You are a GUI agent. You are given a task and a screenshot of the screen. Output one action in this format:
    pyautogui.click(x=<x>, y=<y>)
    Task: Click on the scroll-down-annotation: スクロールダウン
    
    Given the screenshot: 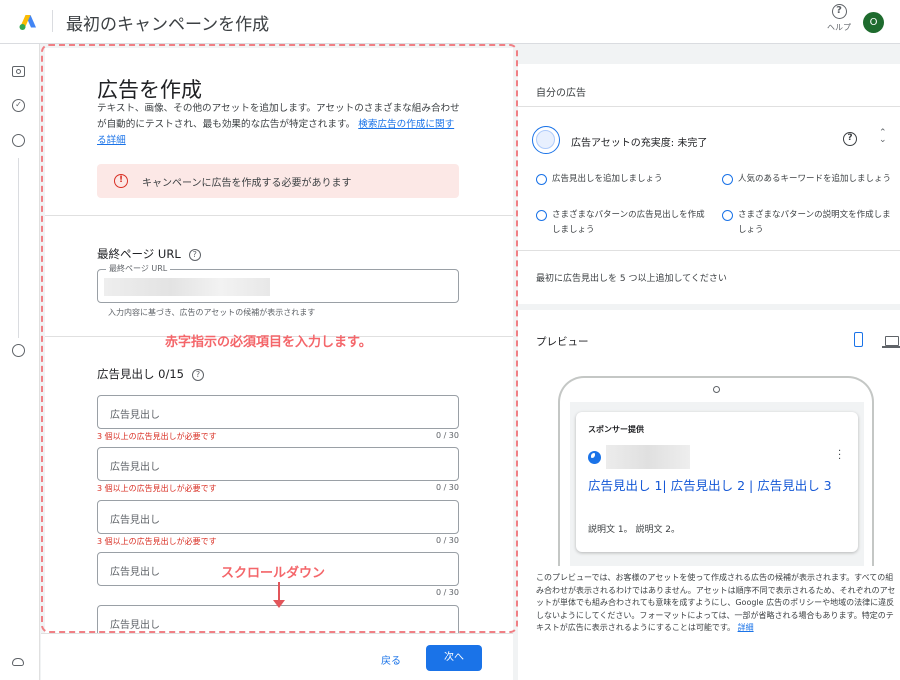 What is the action you would take?
    pyautogui.click(x=273, y=573)
    